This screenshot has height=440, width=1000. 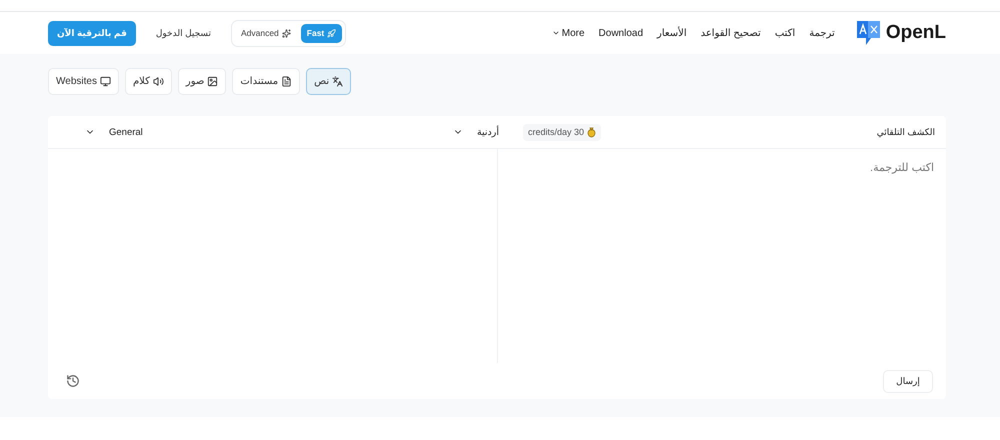 I want to click on mode-tab: كلام, so click(x=148, y=81).